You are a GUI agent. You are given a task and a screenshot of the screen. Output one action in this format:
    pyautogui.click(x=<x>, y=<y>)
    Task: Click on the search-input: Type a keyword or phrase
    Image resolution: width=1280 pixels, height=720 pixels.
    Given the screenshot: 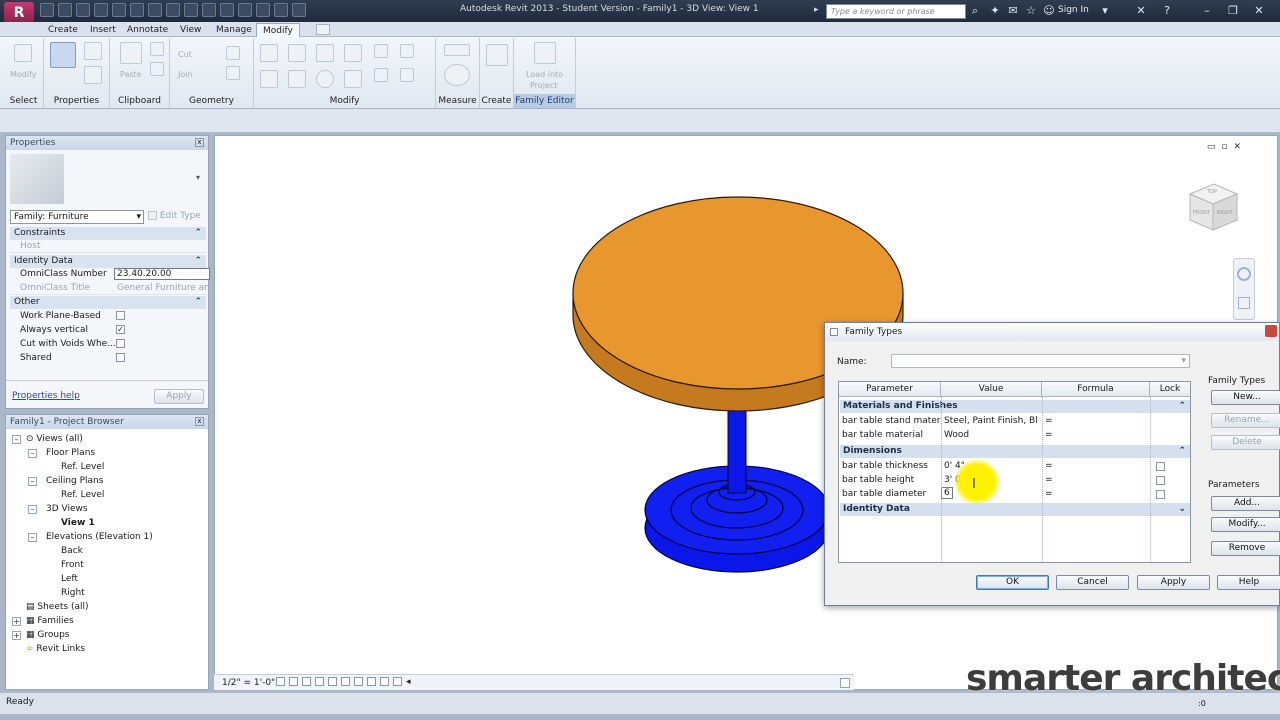 What is the action you would take?
    pyautogui.click(x=896, y=11)
    